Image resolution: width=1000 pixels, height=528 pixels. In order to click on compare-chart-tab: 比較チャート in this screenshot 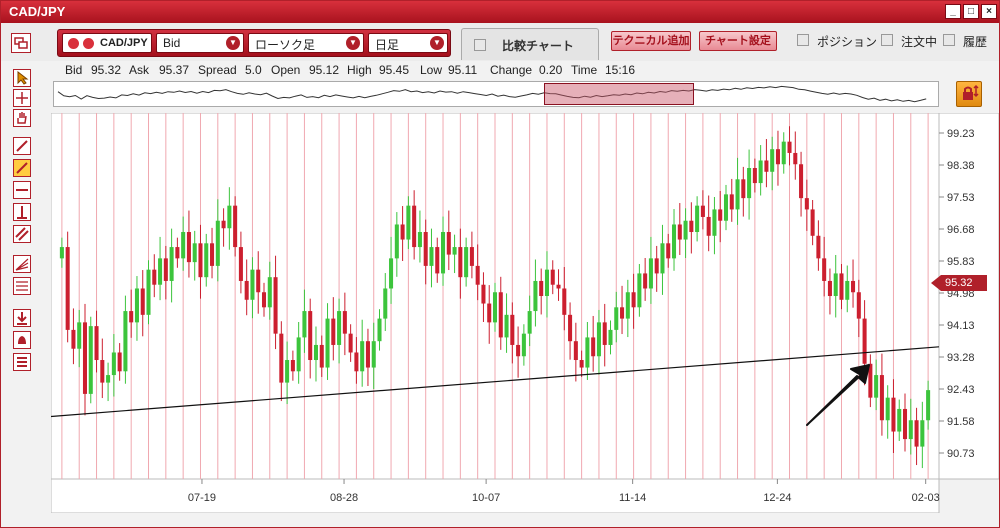, I will do `click(530, 44)`.